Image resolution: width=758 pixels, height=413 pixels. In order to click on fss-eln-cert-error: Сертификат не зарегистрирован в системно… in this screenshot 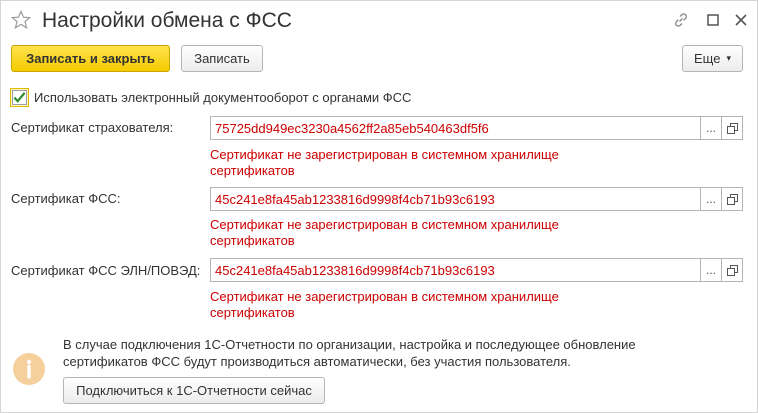, I will do `click(384, 304)`.